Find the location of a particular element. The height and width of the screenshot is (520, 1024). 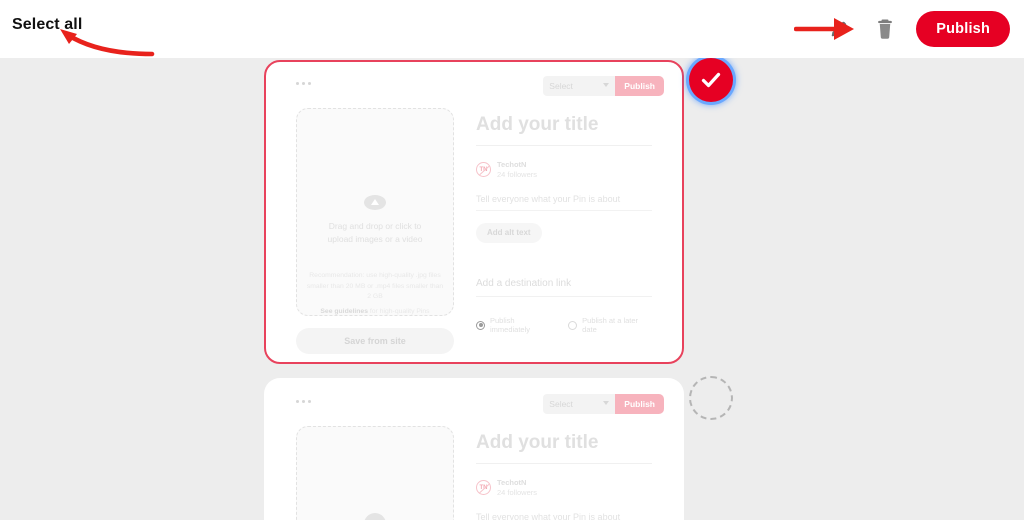

card-2-unselected-checkbox is located at coordinates (711, 398).